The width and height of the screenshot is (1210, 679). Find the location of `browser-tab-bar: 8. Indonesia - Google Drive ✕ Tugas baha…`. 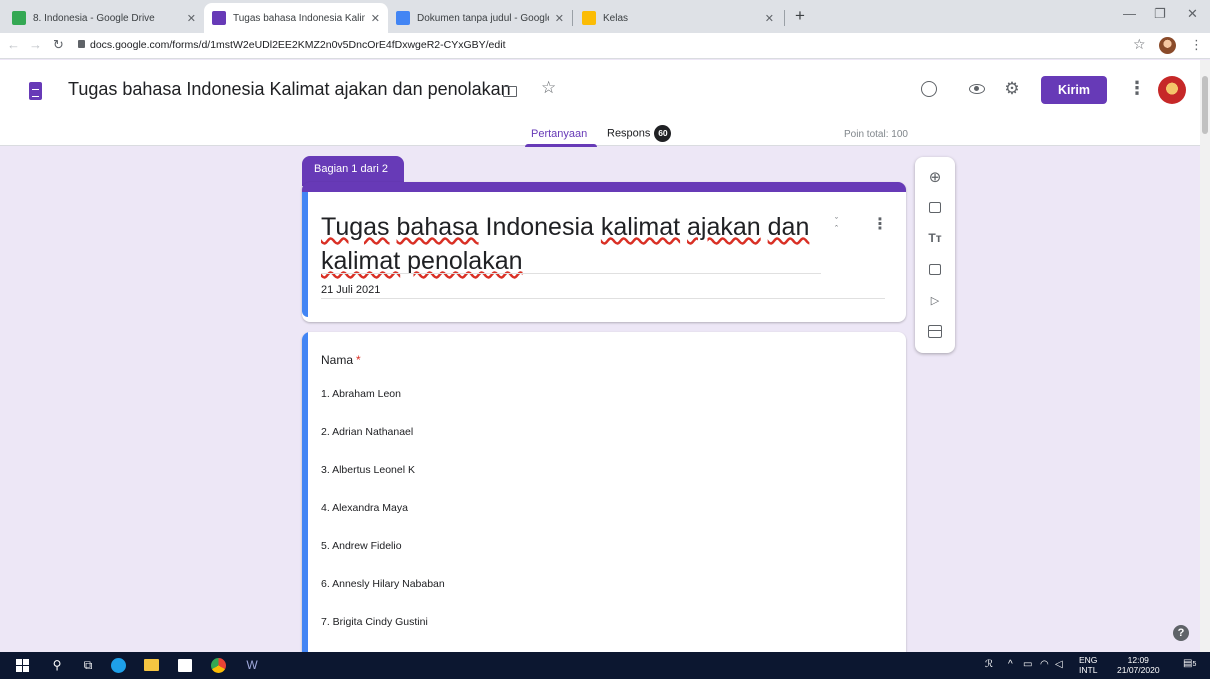

browser-tab-bar: 8. Indonesia - Google Drive ✕ Tugas baha… is located at coordinates (605, 16).